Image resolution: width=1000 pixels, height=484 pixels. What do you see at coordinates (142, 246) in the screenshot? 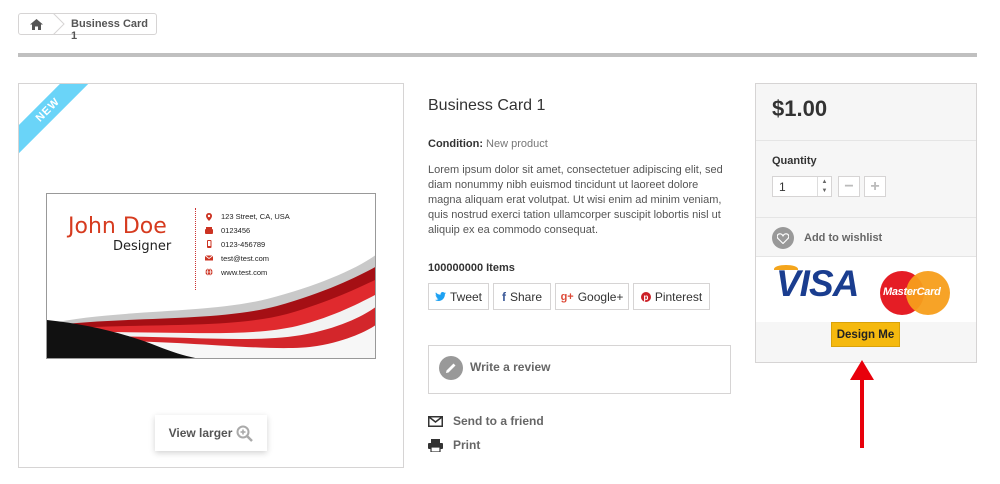
I see `card-title: Designer` at bounding box center [142, 246].